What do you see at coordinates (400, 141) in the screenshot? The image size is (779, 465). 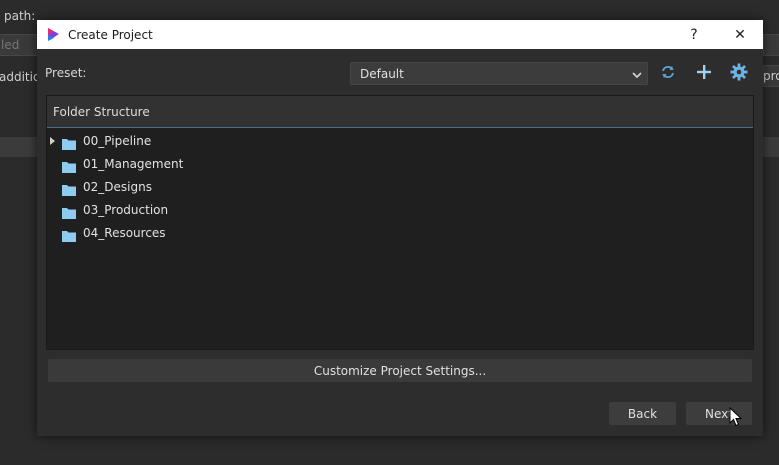 I see `tree-item-00-pipeline: 00_Pipeline` at bounding box center [400, 141].